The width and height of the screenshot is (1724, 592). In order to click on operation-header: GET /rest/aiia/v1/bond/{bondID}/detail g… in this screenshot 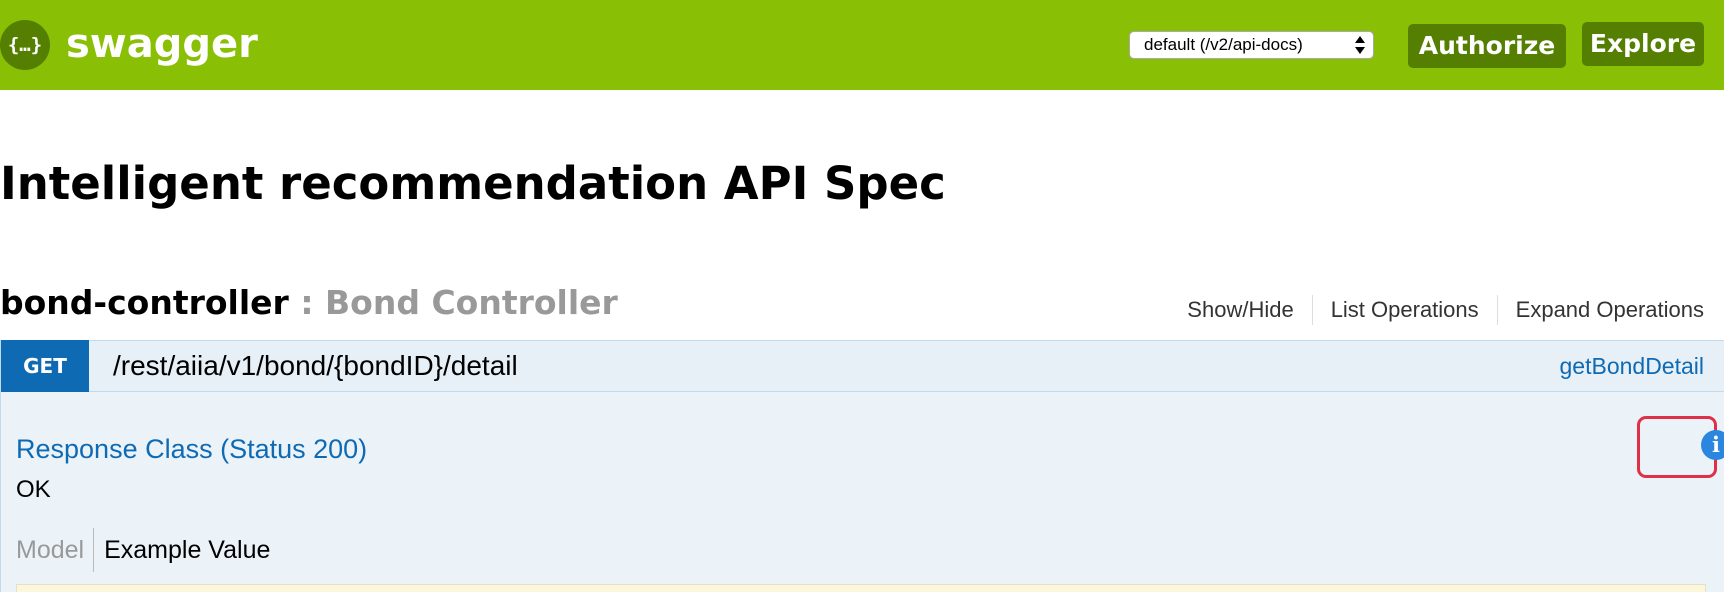, I will do `click(862, 366)`.